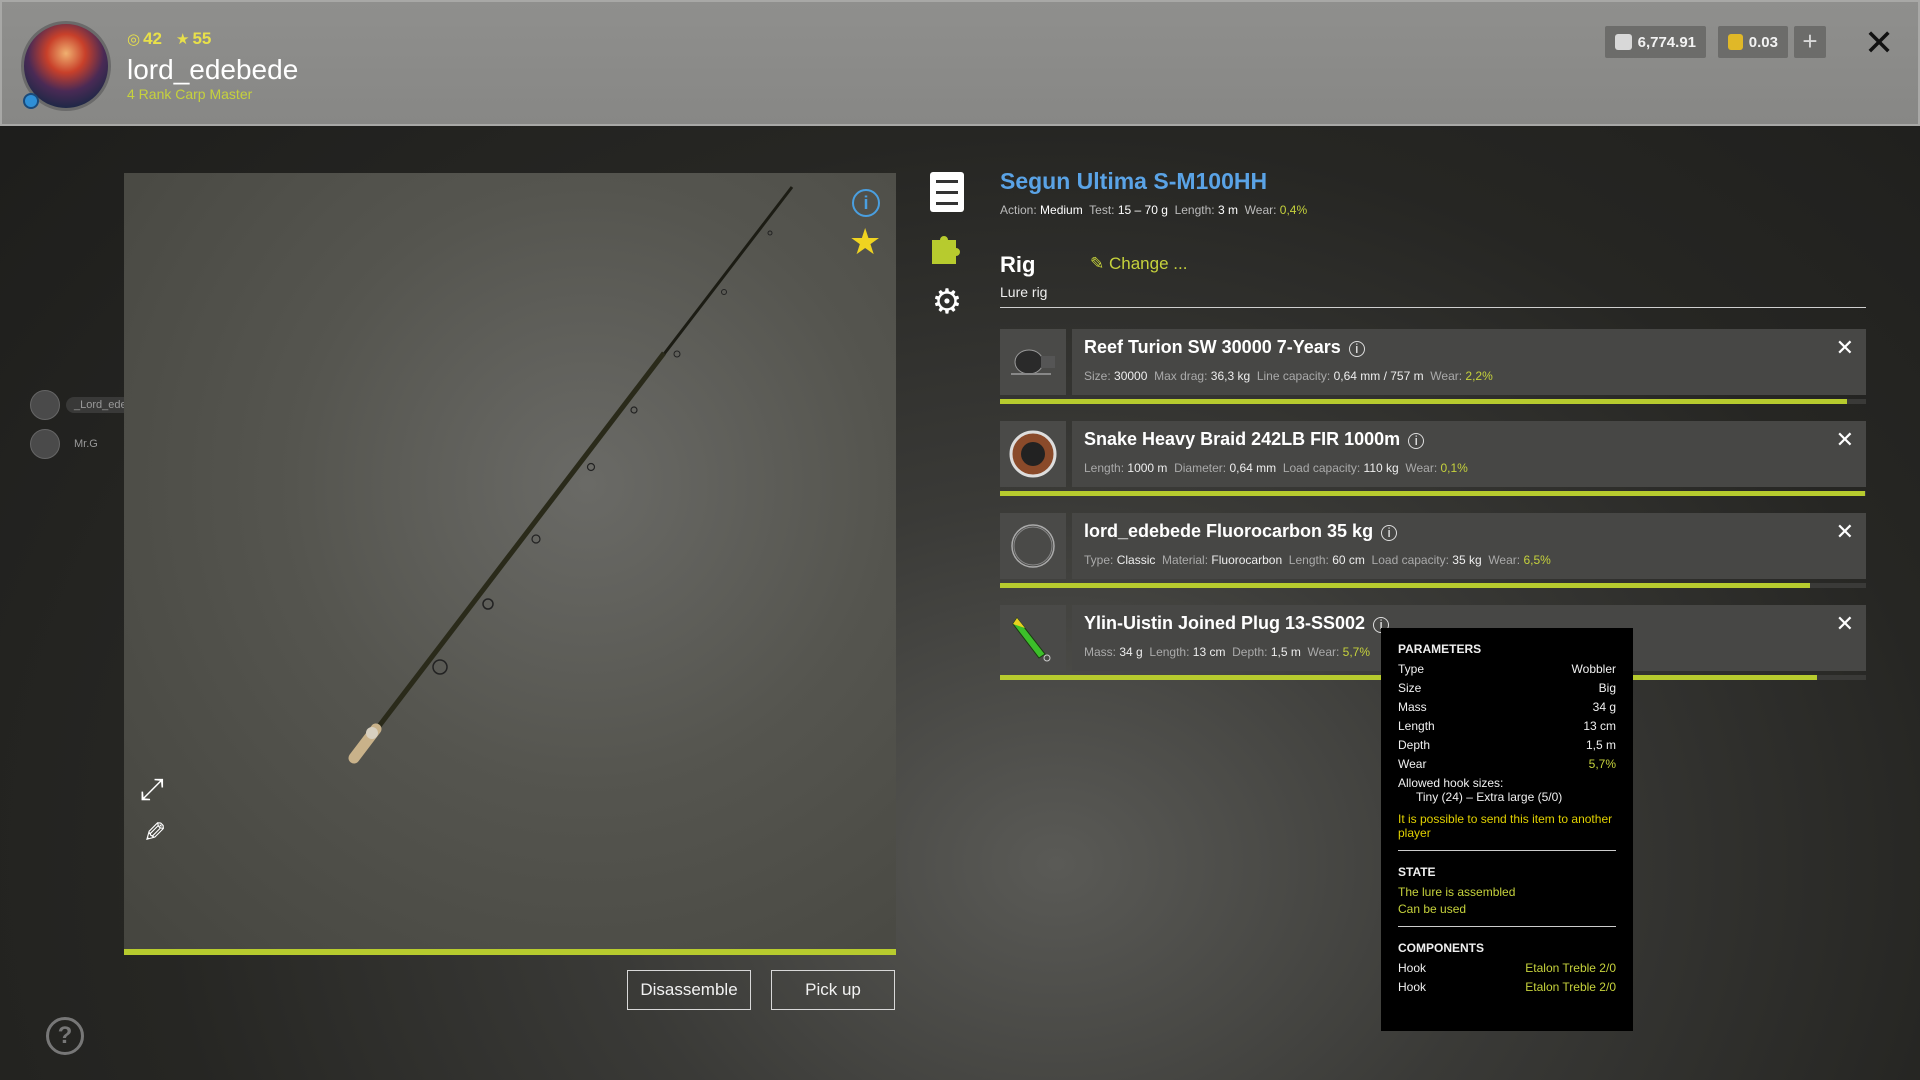  Describe the element at coordinates (1879, 43) in the screenshot. I see `close-icon: ✕` at that location.